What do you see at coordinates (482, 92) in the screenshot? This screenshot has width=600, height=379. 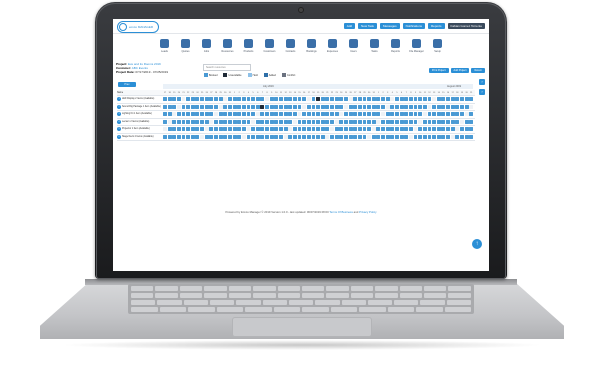 I see `scroll-arrow-icon: ›` at bounding box center [482, 92].